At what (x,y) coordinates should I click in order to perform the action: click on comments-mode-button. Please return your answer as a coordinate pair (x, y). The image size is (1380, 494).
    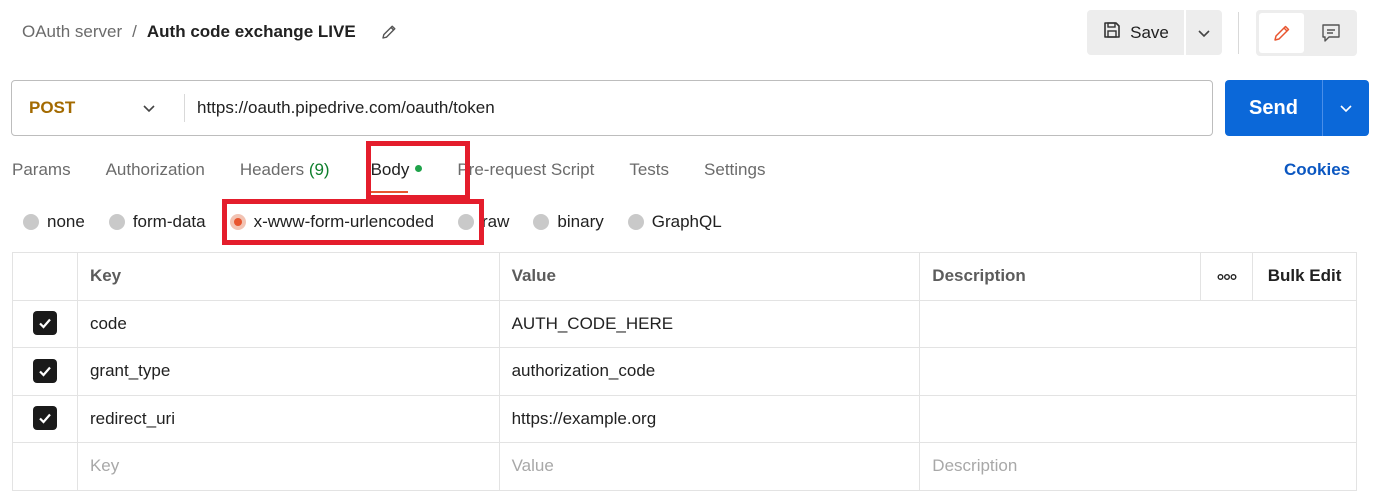
    Looking at the image, I should click on (1330, 33).